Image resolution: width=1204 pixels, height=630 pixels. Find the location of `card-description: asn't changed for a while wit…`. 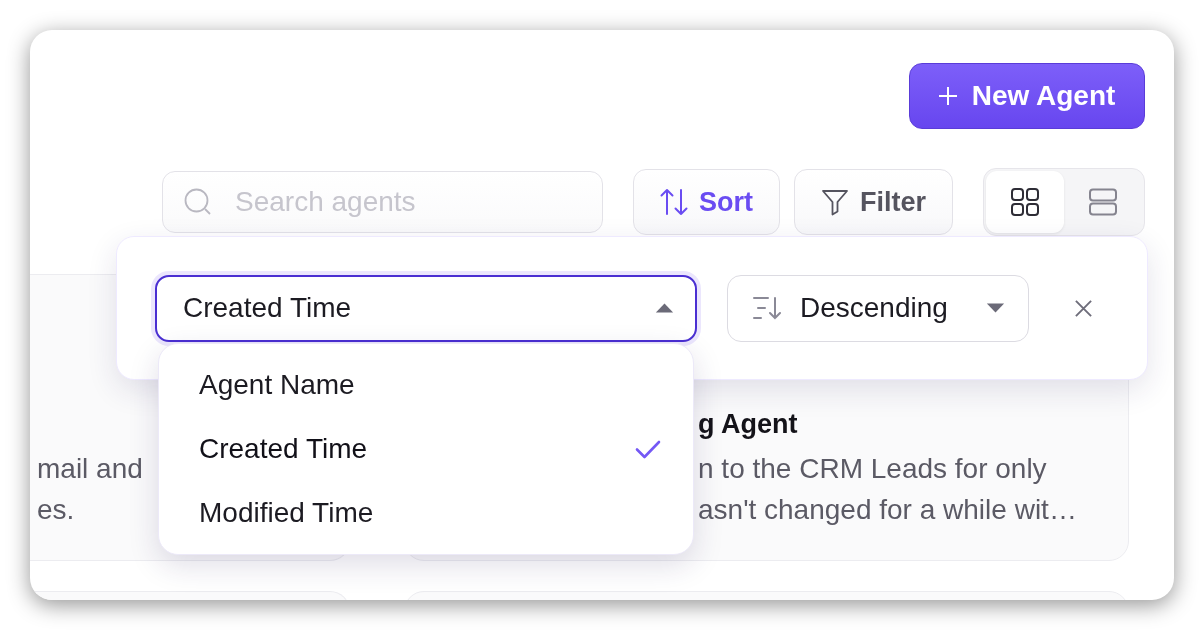

card-description: asn't changed for a while wit… is located at coordinates (887, 510).